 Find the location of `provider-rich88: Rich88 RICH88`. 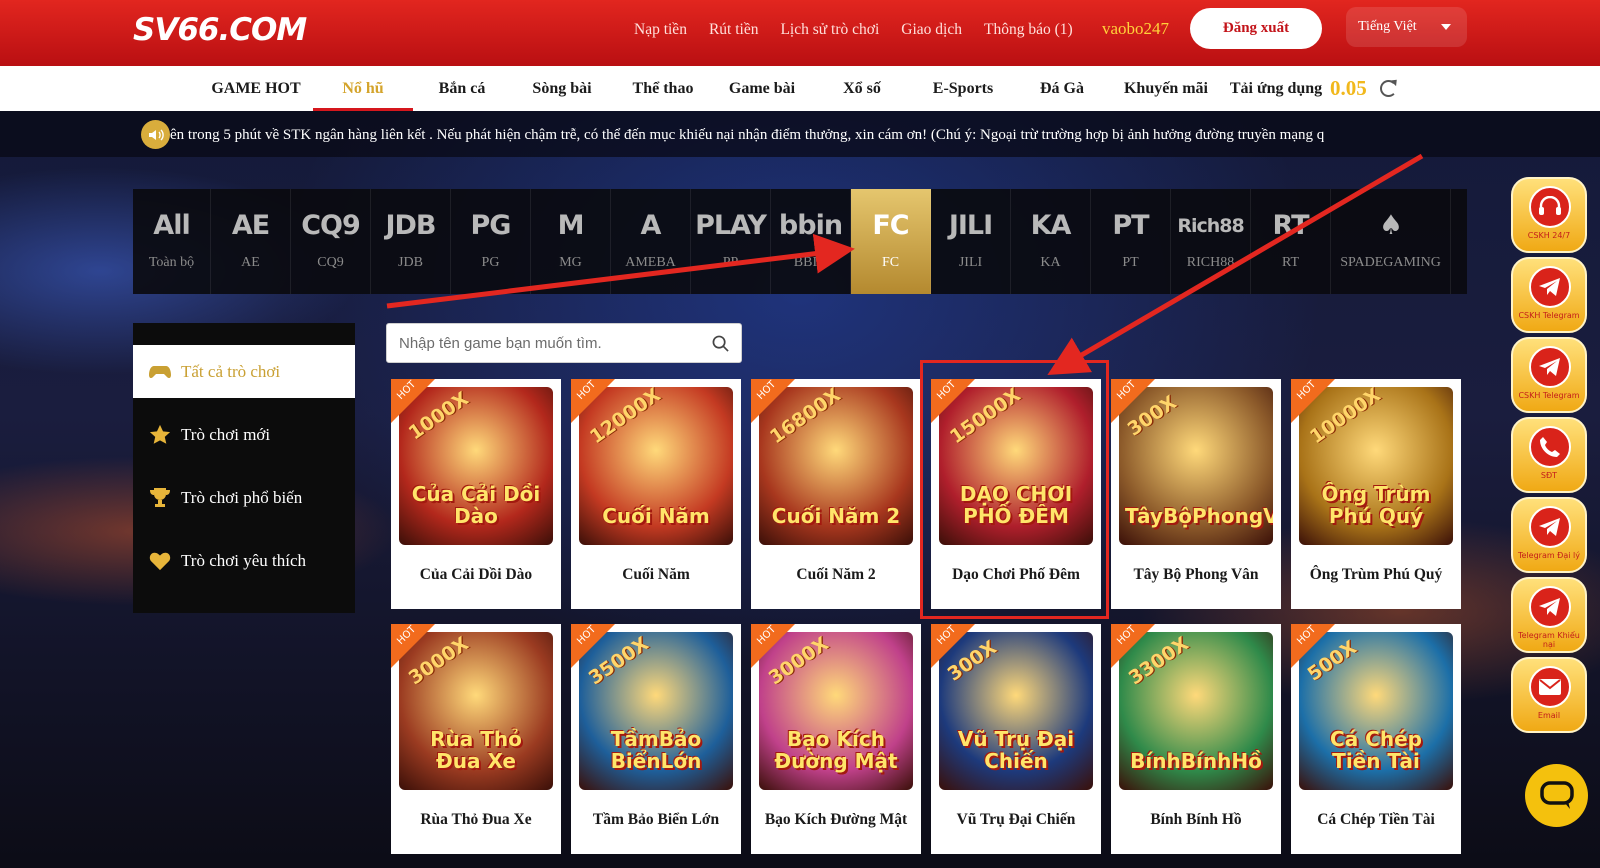

provider-rich88: Rich88 RICH88 is located at coordinates (1211, 241).